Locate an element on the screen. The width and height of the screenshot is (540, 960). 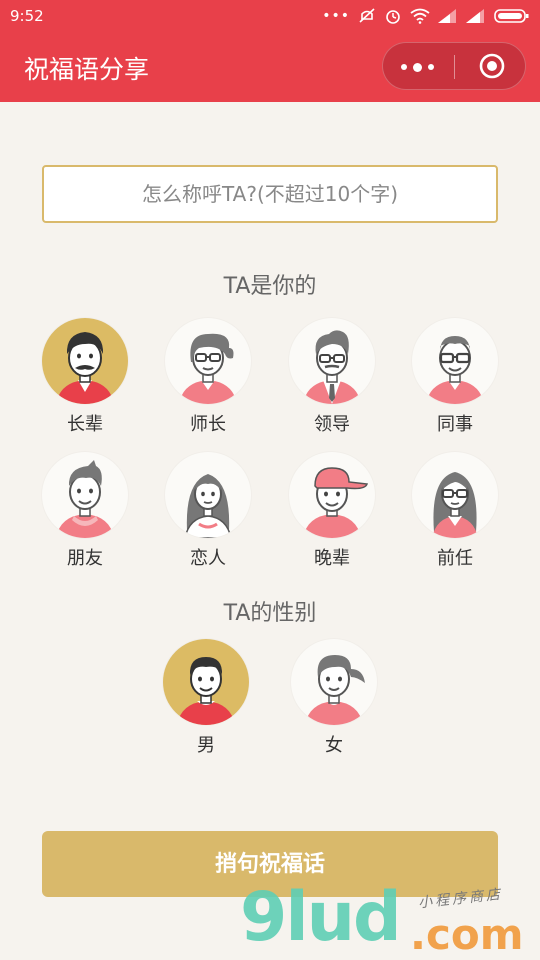
relation-option-teacher: 师长 is located at coordinates (208, 377).